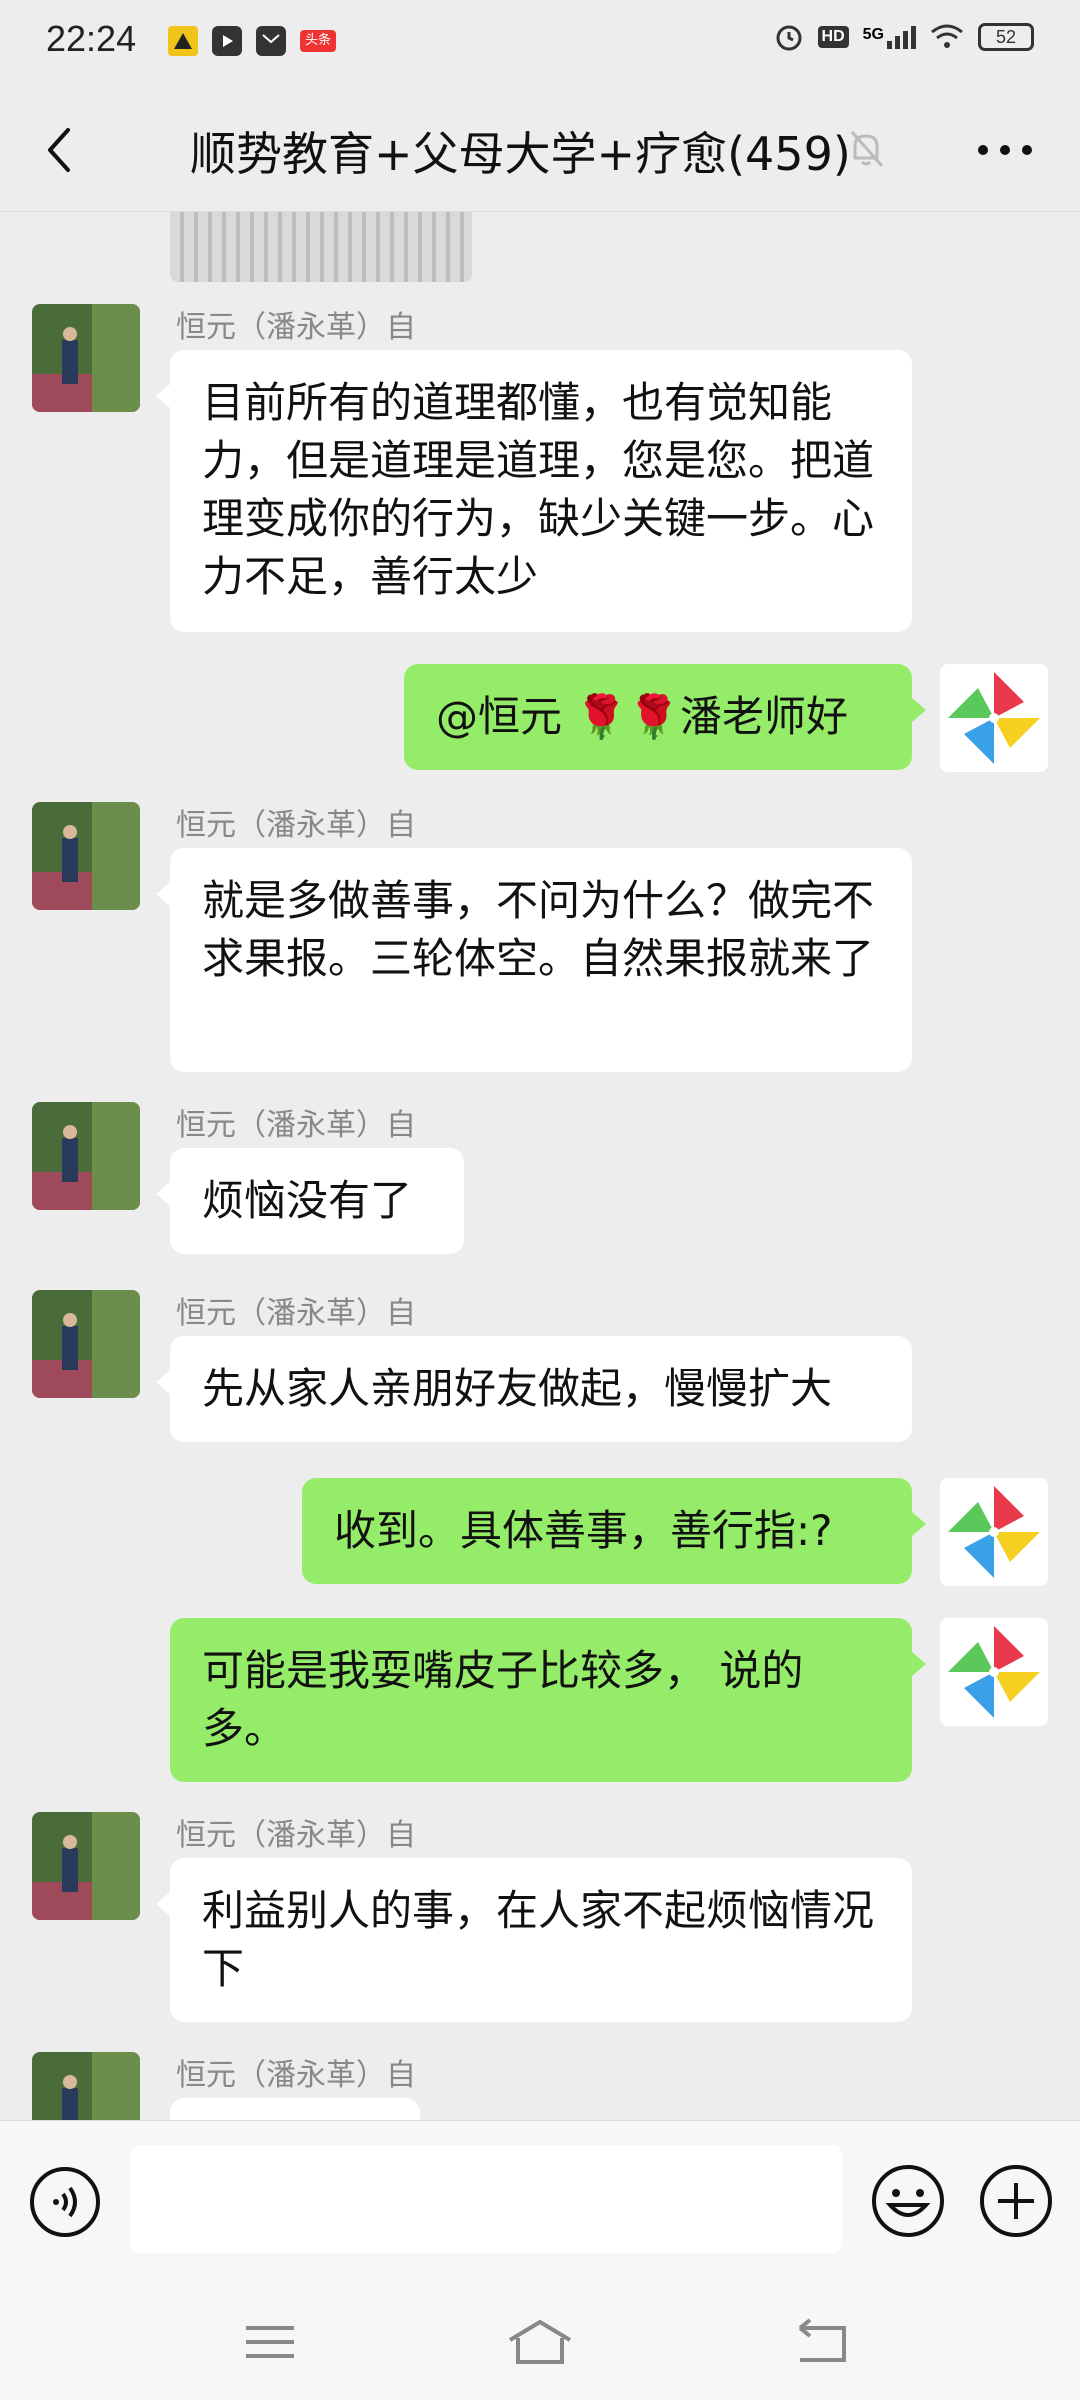  Describe the element at coordinates (1005, 150) in the screenshot. I see `more-options-button` at that location.